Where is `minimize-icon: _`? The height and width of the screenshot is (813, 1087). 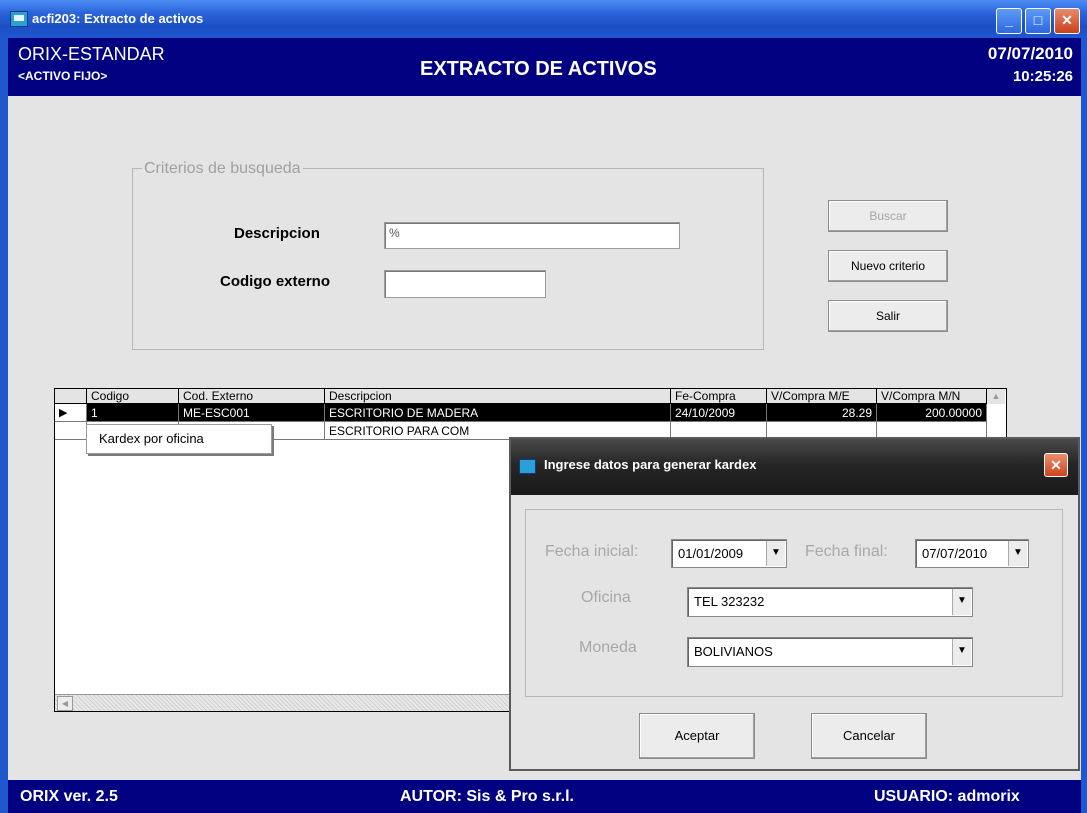 minimize-icon: _ is located at coordinates (1009, 21).